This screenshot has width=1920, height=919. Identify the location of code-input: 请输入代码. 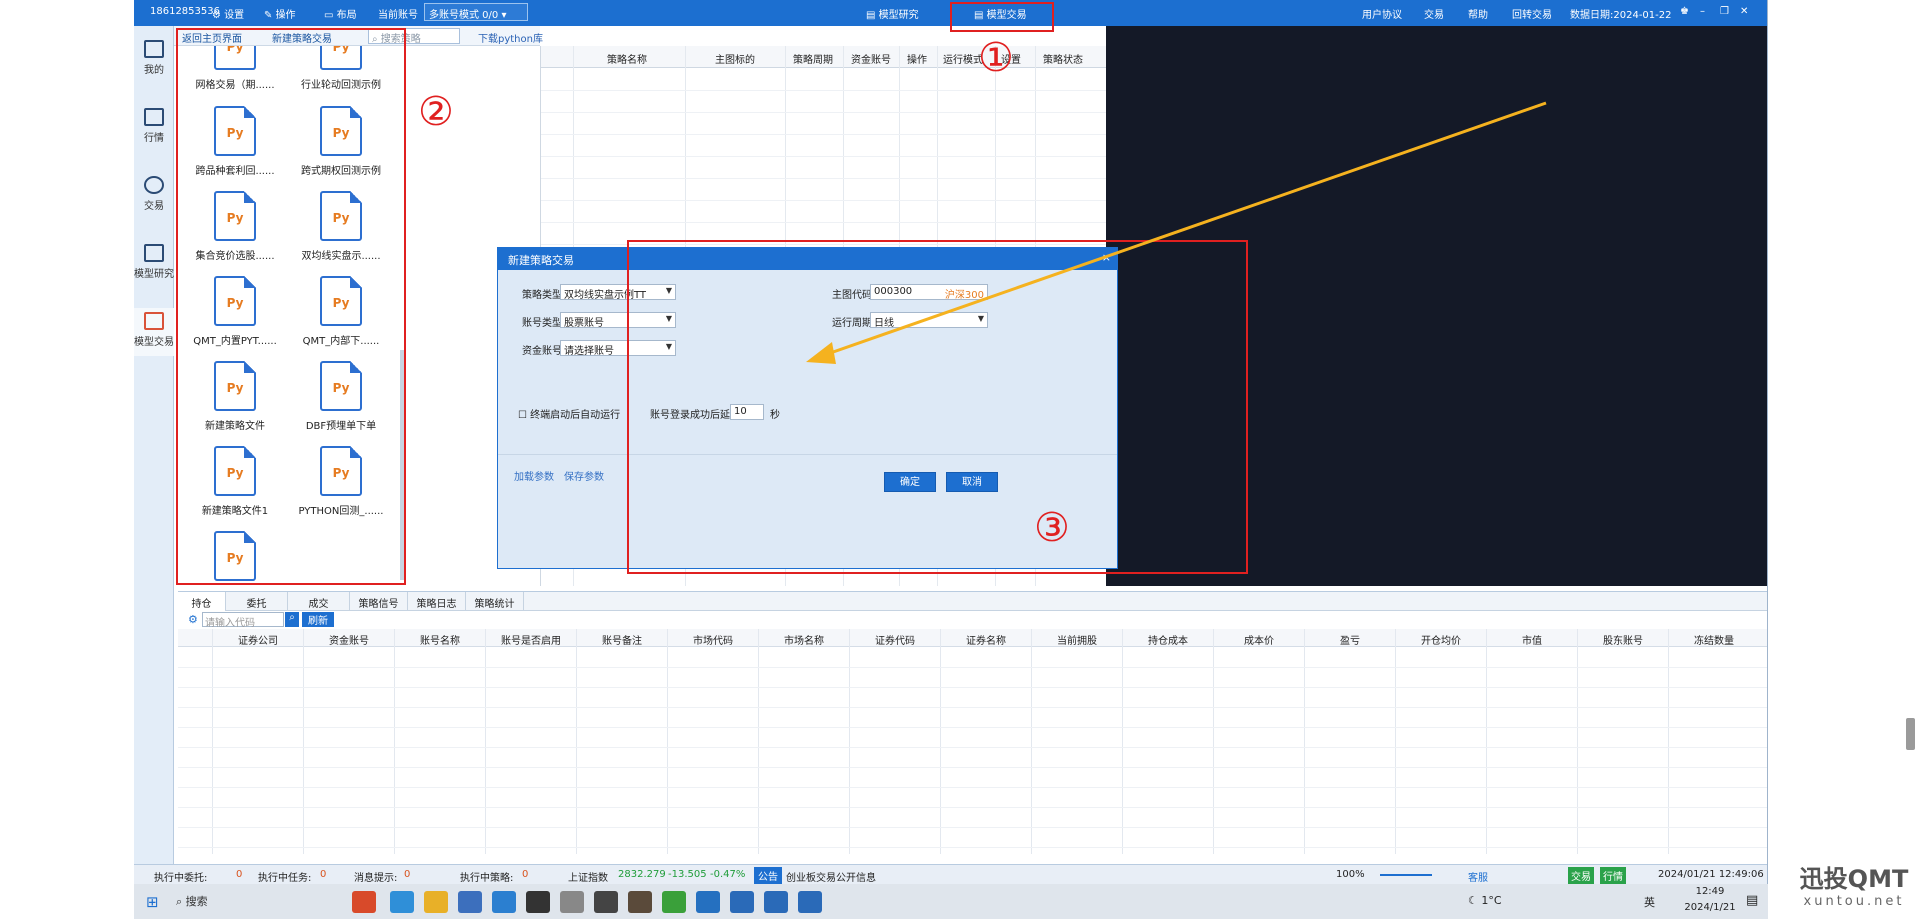
(243, 620).